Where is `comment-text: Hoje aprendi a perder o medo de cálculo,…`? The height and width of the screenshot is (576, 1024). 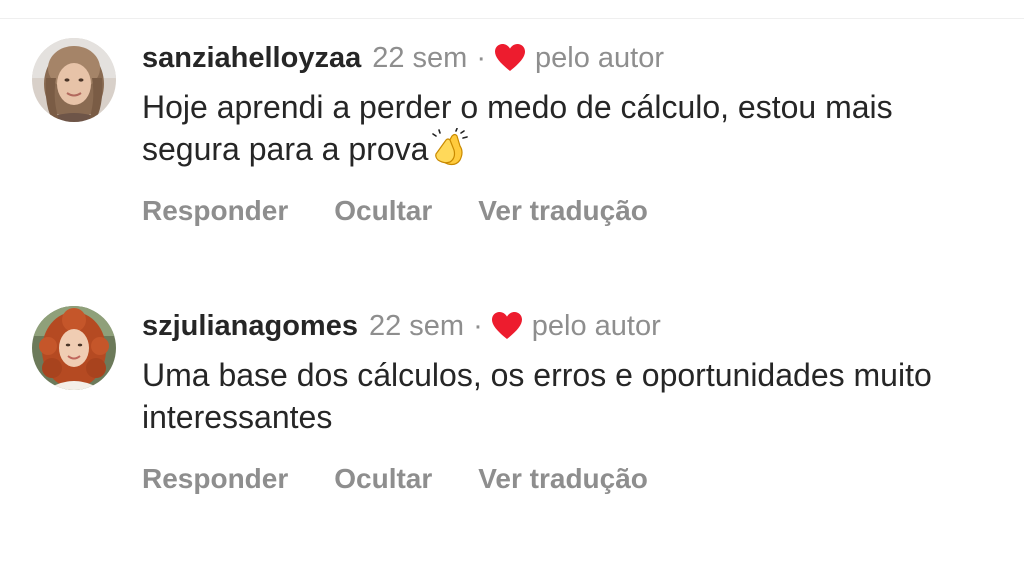 comment-text: Hoje aprendi a perder o medo de cálculo,… is located at coordinates (567, 128).